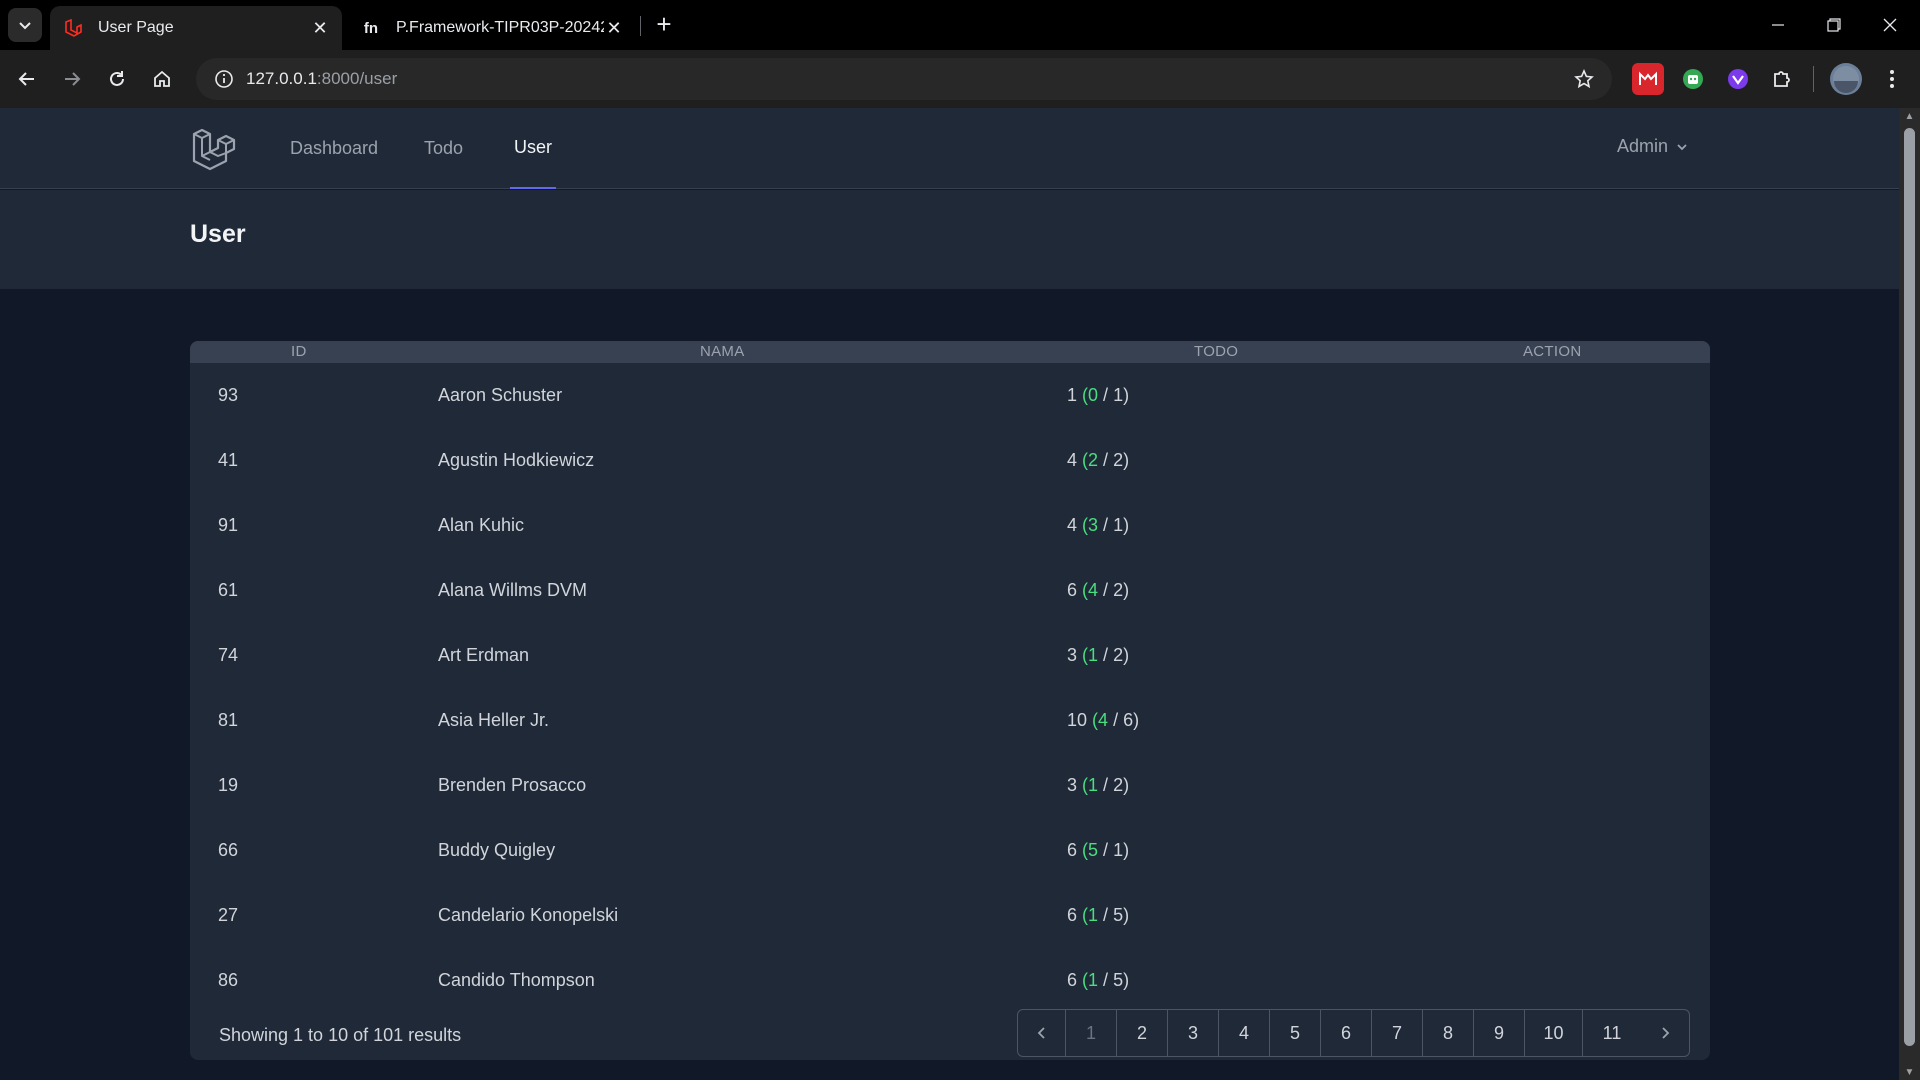 The height and width of the screenshot is (1080, 1920). What do you see at coordinates (1892, 79) in the screenshot?
I see `browser-menu-icon` at bounding box center [1892, 79].